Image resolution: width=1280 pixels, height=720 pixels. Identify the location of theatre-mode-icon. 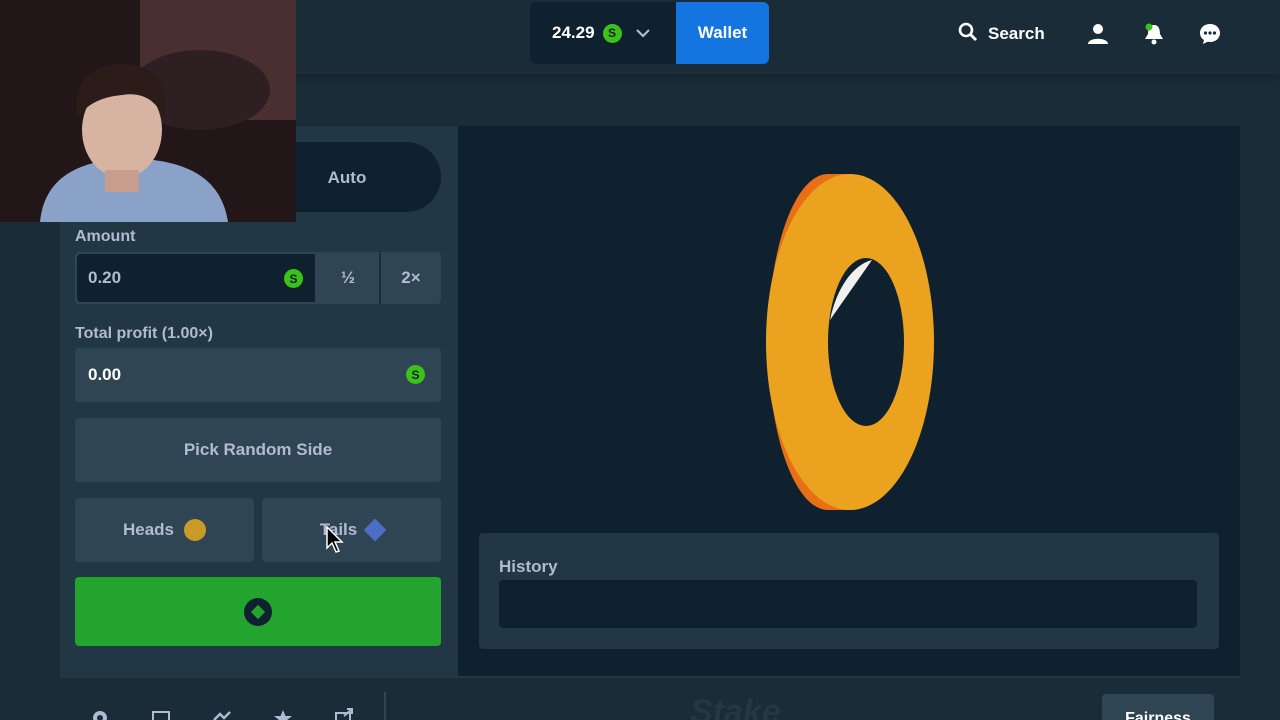
(161, 714).